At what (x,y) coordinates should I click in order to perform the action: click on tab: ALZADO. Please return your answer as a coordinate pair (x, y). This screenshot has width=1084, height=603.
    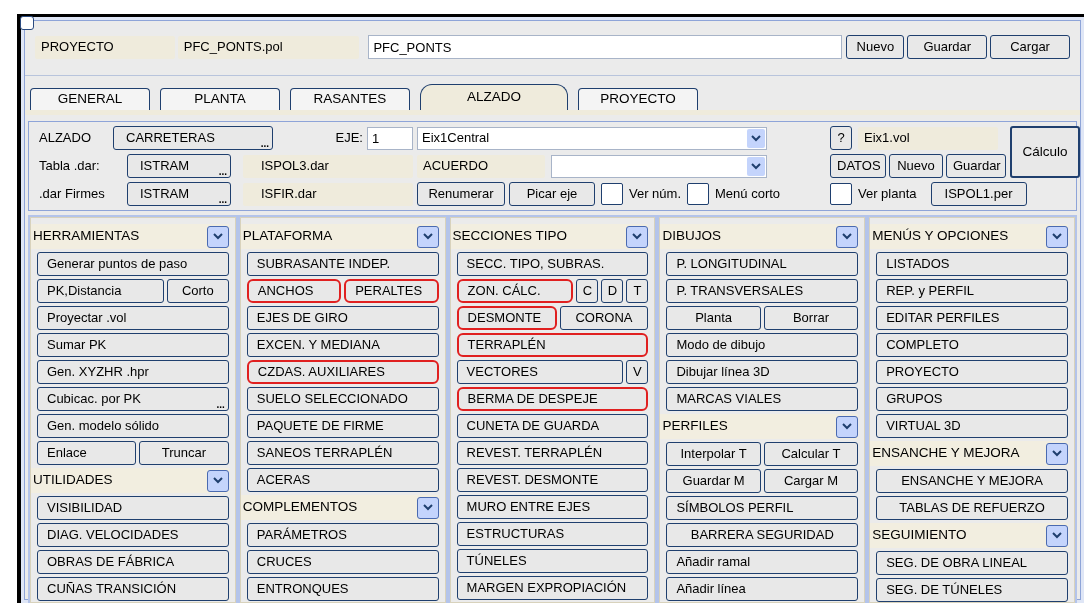
    Looking at the image, I should click on (494, 97).